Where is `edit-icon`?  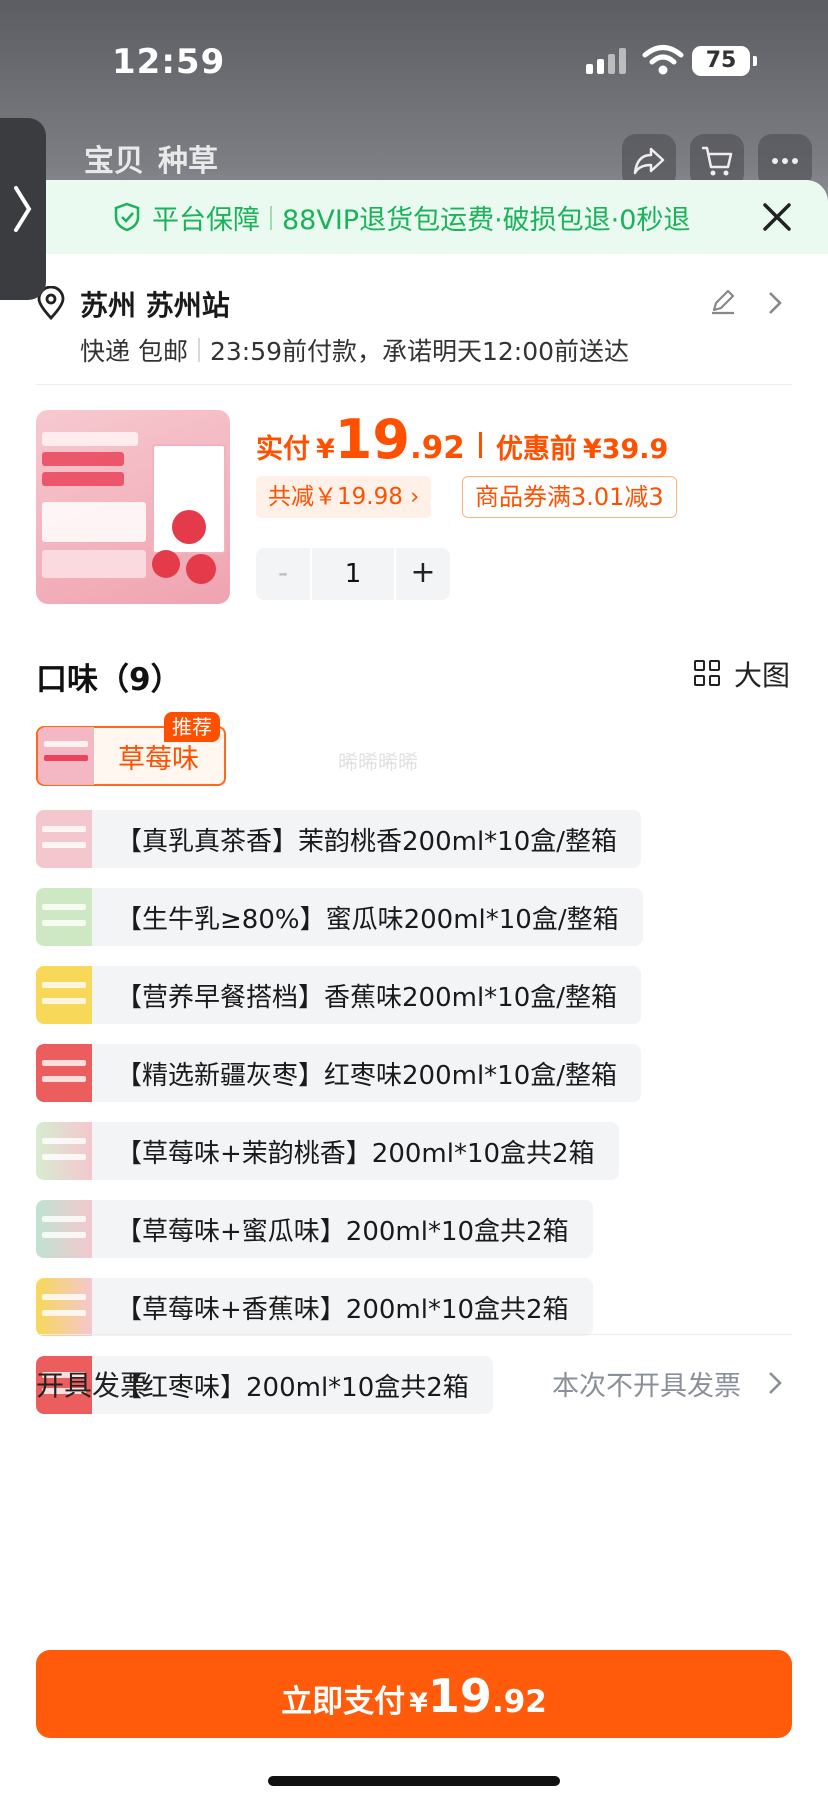 edit-icon is located at coordinates (723, 301).